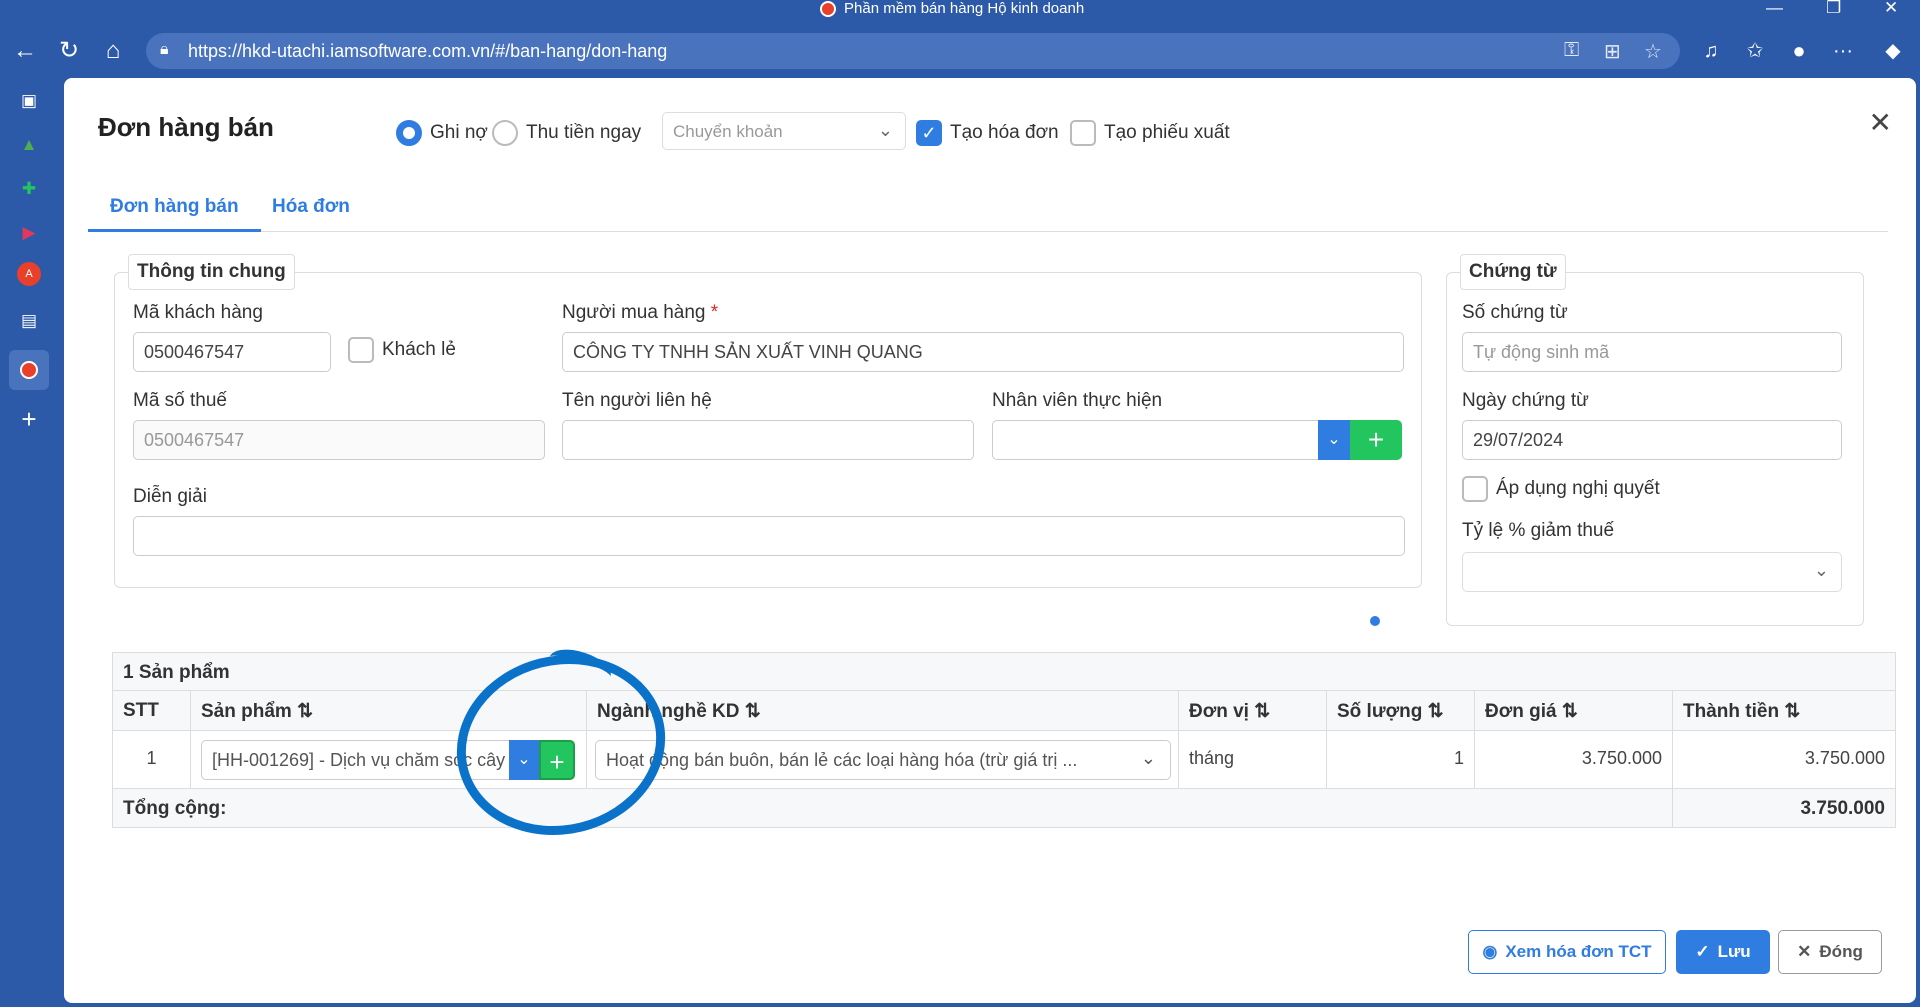 The image size is (1920, 1007). I want to click on header-stt: STT, so click(152, 711).